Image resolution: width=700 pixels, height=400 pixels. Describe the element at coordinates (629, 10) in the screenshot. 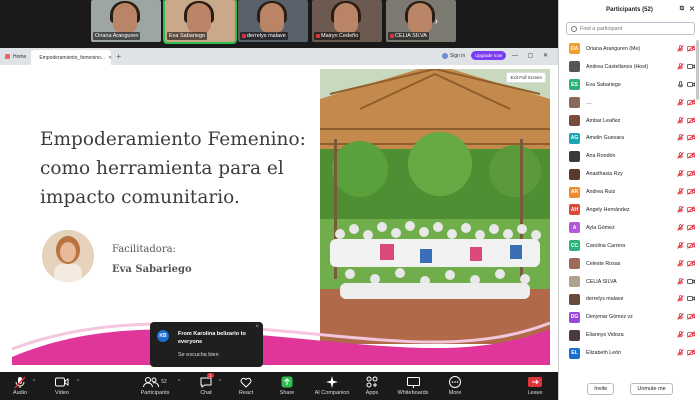

I see `panel-title: Participants (52)` at that location.